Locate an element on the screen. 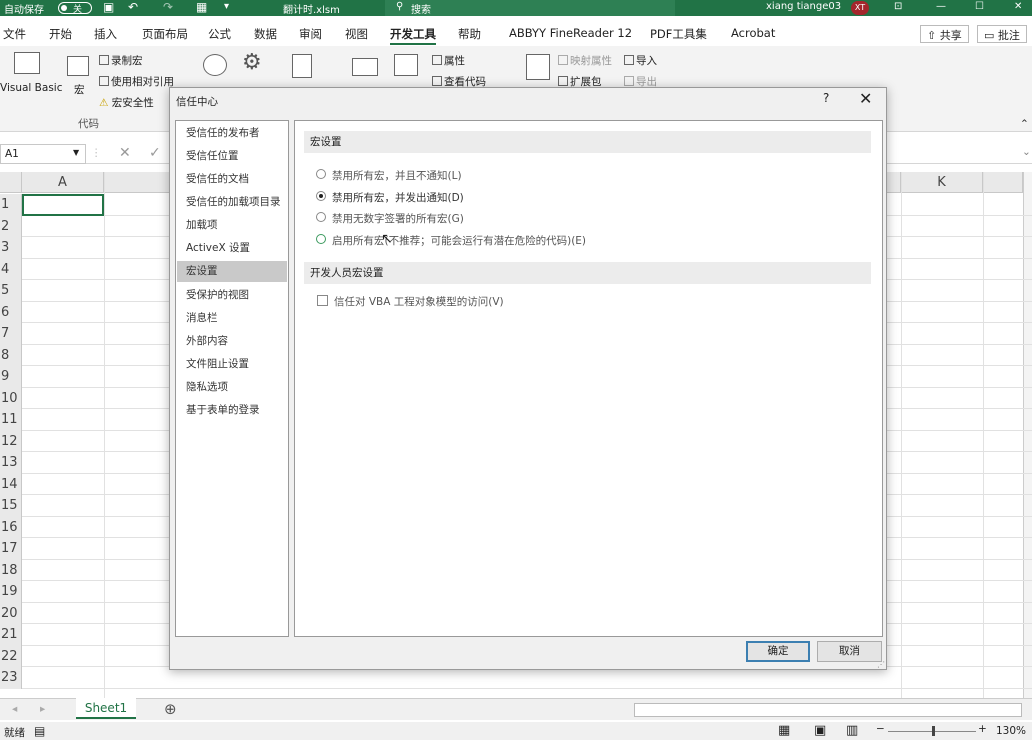 Image resolution: width=1032 pixels, height=740 pixels. nav-trusted-documents: 受信任的文档 is located at coordinates (232, 179).